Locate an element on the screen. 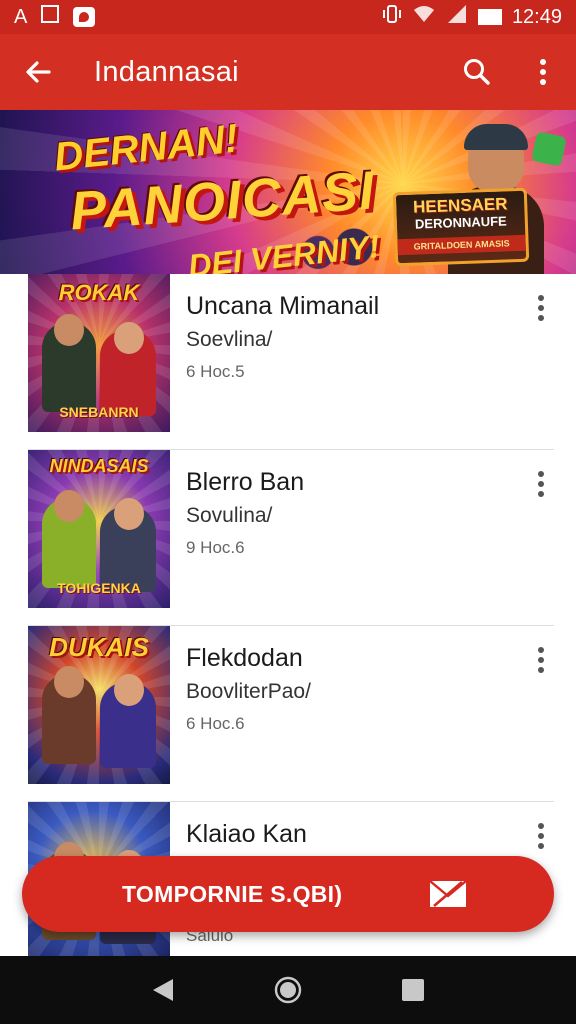 The image size is (576, 1024). item-subtitle: BoovliterPao/ is located at coordinates (248, 691).